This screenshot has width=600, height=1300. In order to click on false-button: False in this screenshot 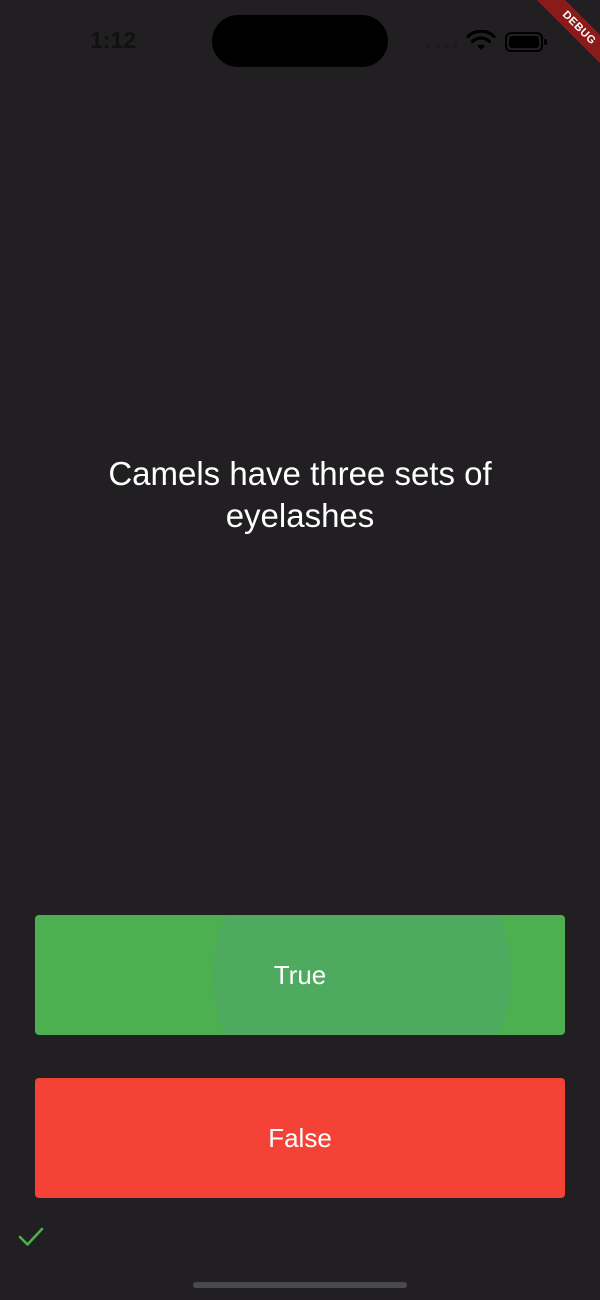, I will do `click(300, 1138)`.